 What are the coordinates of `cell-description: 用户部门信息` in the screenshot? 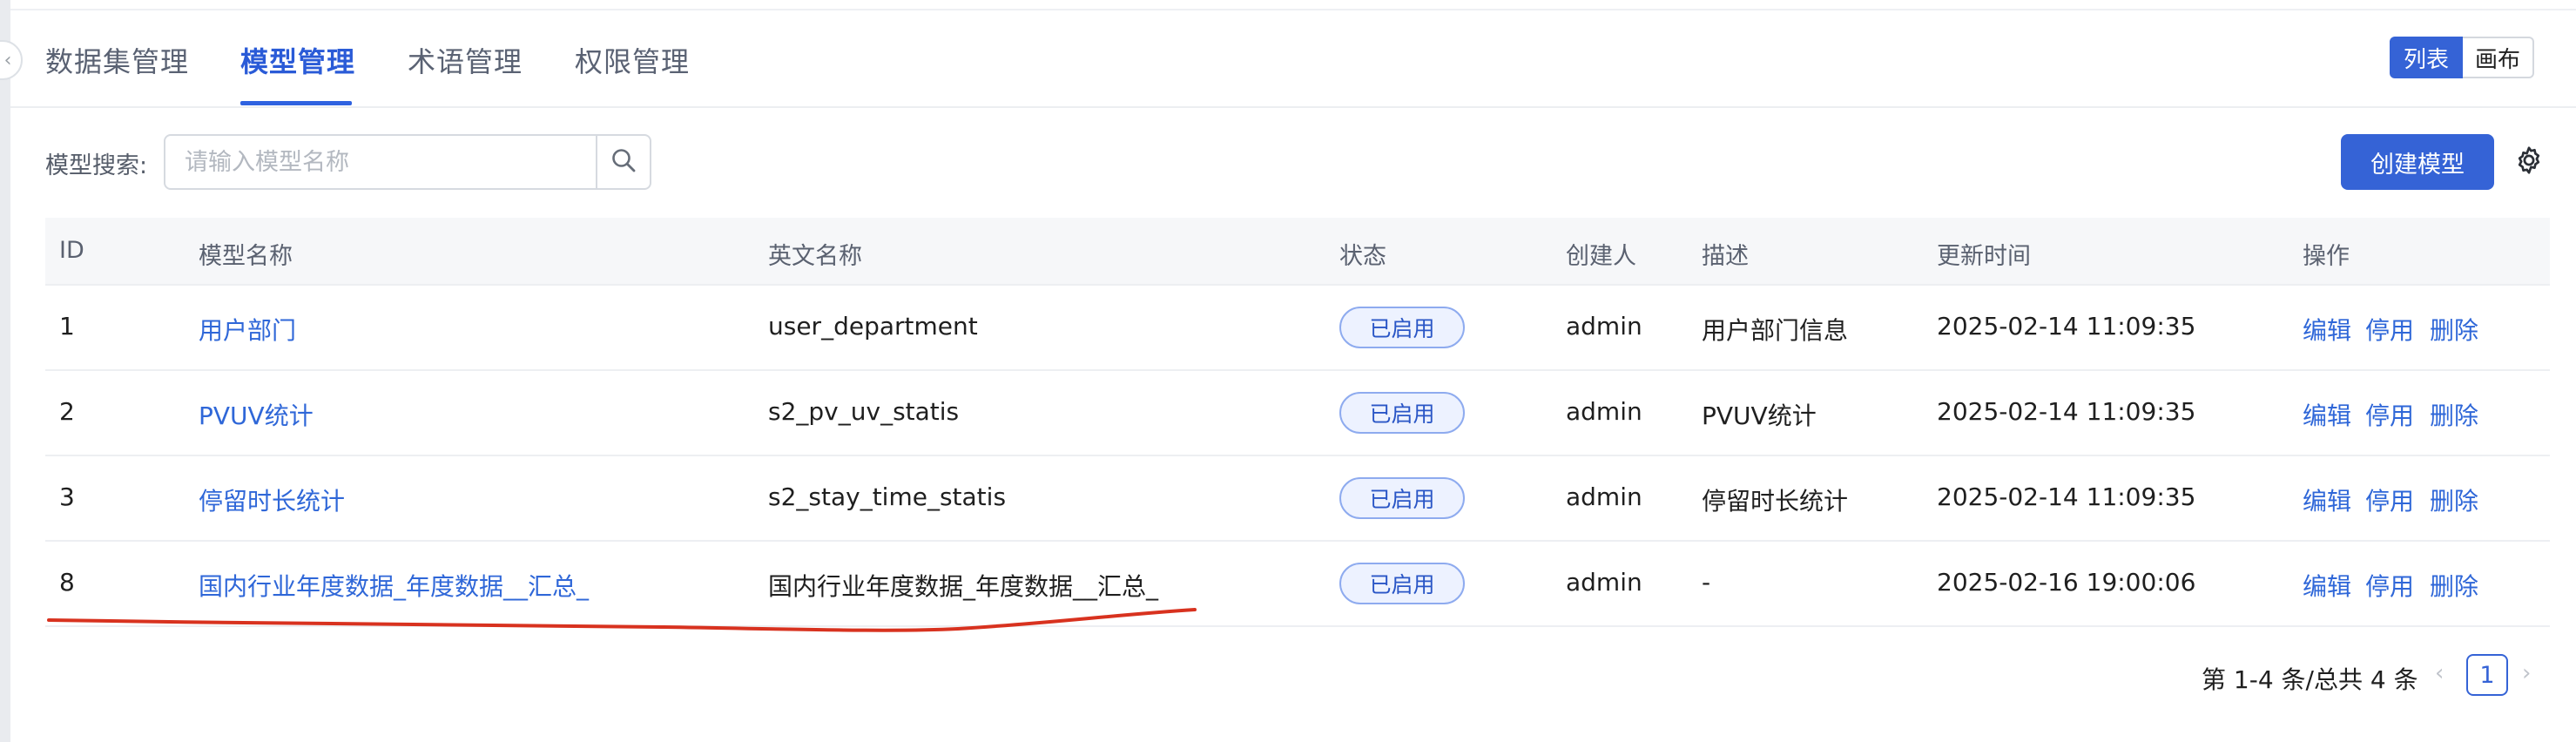 It's located at (1775, 330).